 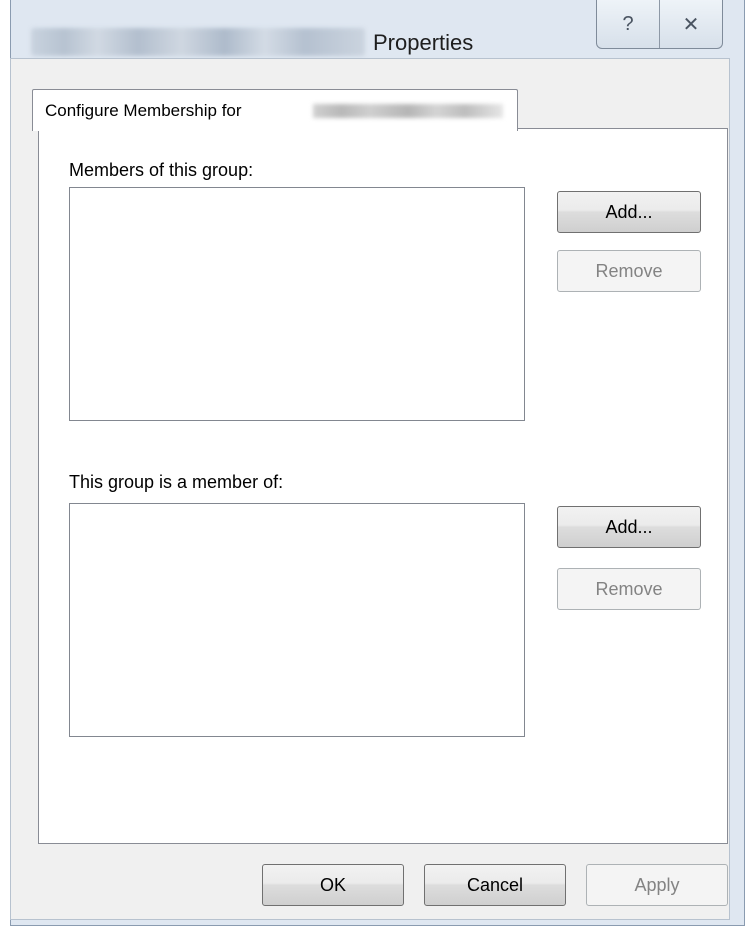 What do you see at coordinates (495, 885) in the screenshot?
I see `cancel-button: Cancel` at bounding box center [495, 885].